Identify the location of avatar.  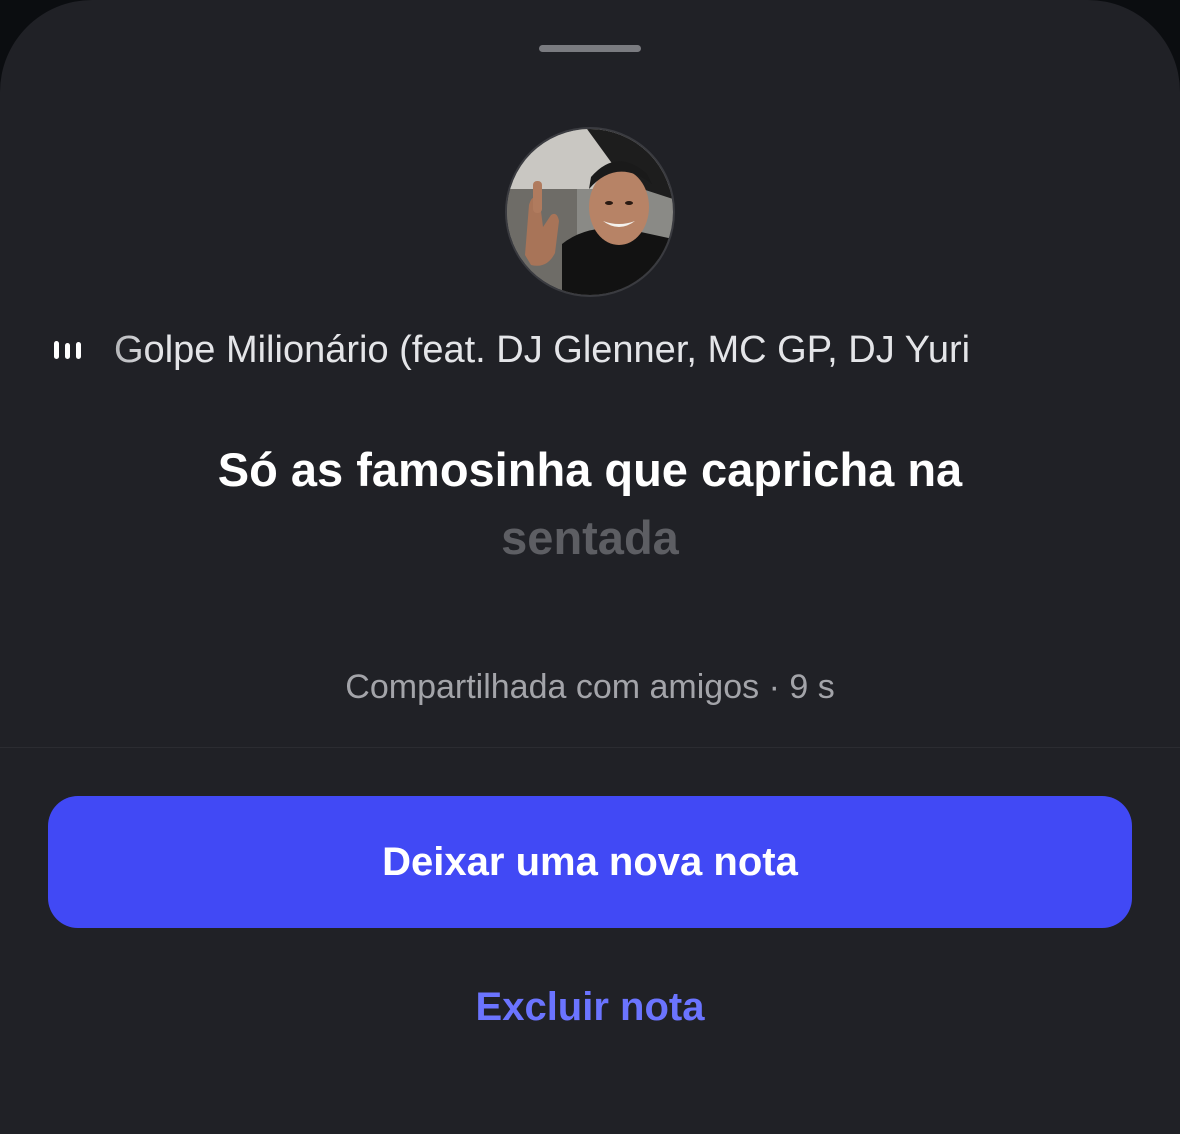
(590, 212).